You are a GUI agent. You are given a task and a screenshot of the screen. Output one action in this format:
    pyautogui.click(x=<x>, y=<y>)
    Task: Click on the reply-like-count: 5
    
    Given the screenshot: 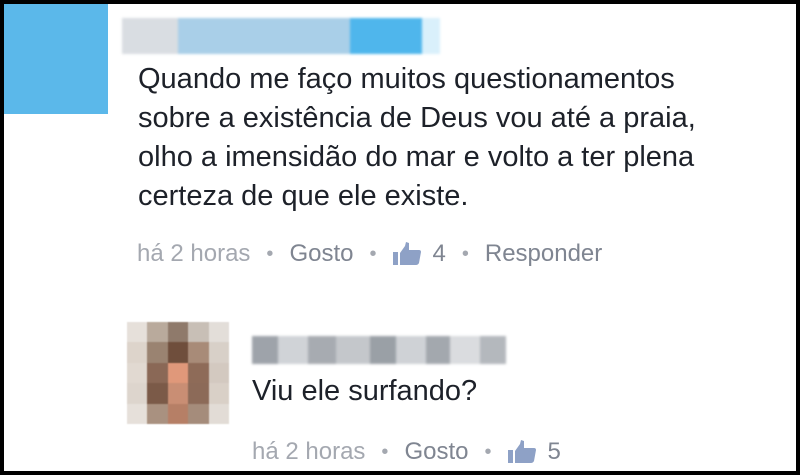 What is the action you would take?
    pyautogui.click(x=553, y=452)
    